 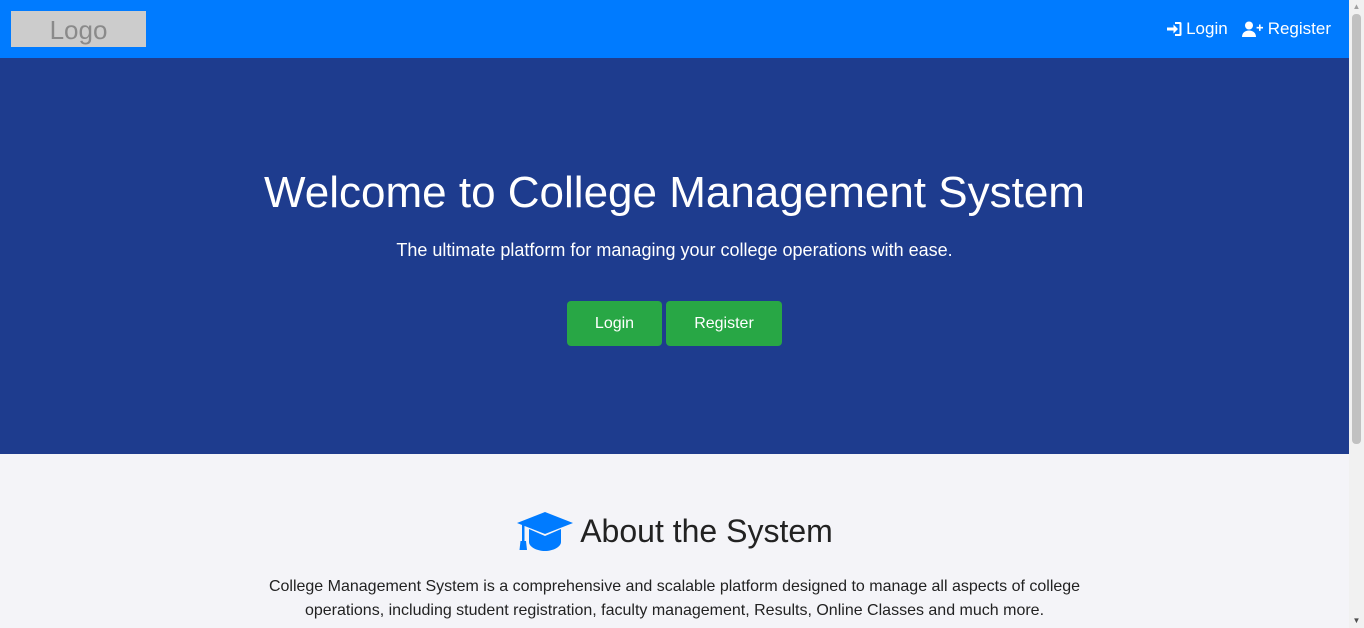 I want to click on user-plus-icon, so click(x=1252, y=29).